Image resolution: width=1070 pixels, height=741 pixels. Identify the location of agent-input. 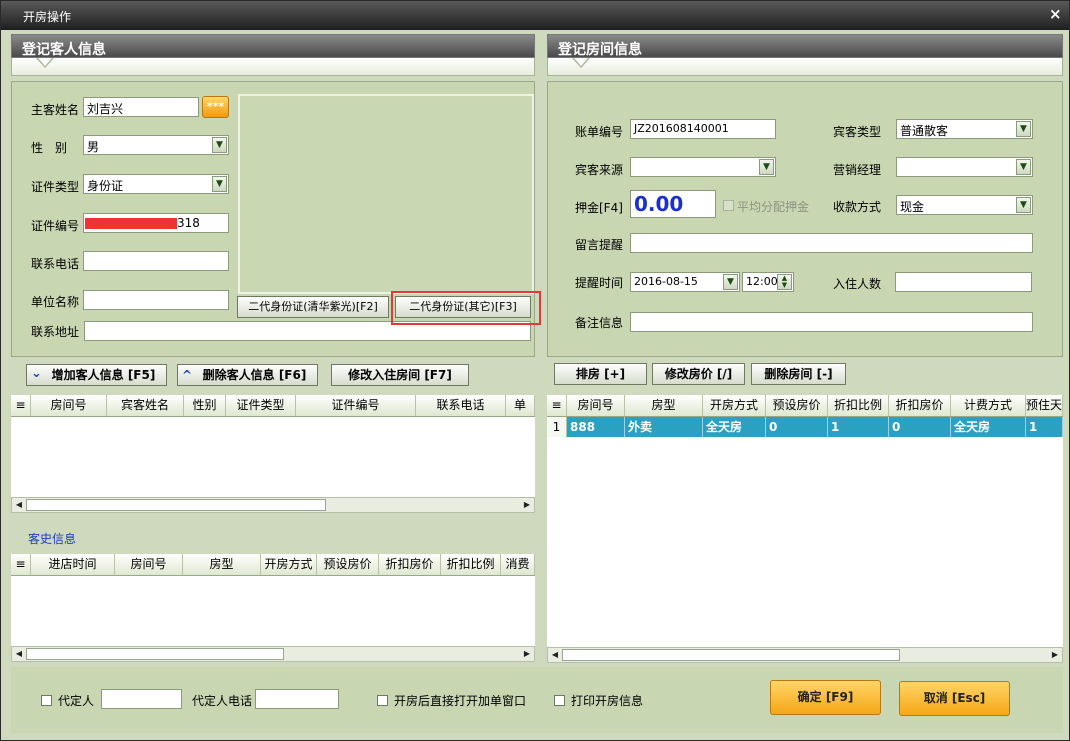
(141, 699).